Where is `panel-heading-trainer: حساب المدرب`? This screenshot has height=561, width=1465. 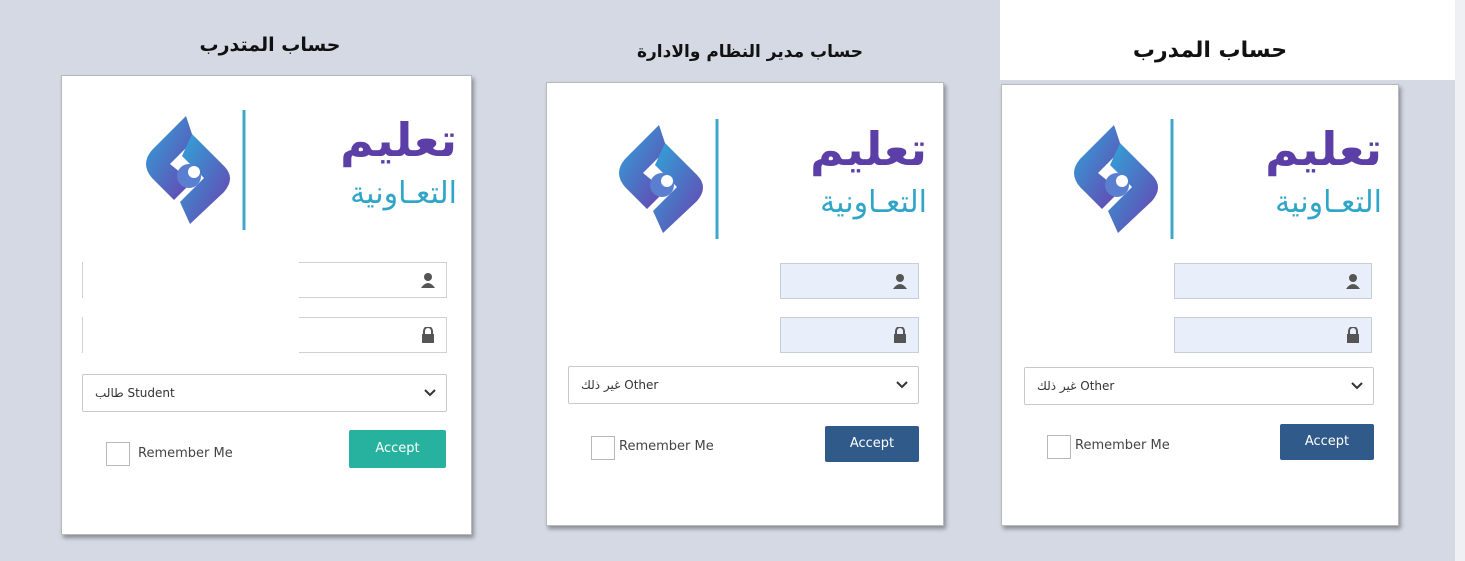
panel-heading-trainer: حساب المدرب is located at coordinates (1210, 50).